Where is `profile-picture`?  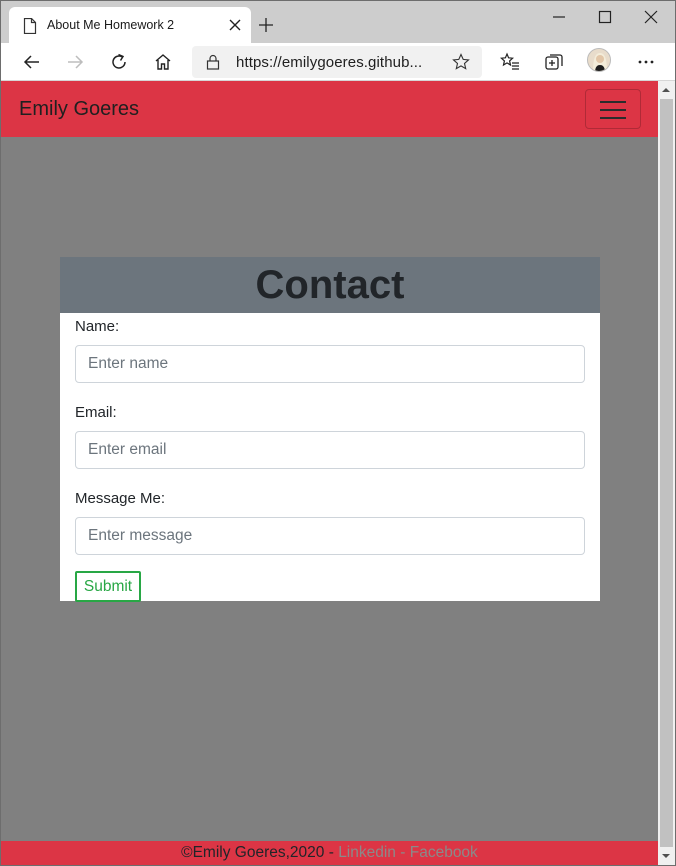
profile-picture is located at coordinates (599, 60).